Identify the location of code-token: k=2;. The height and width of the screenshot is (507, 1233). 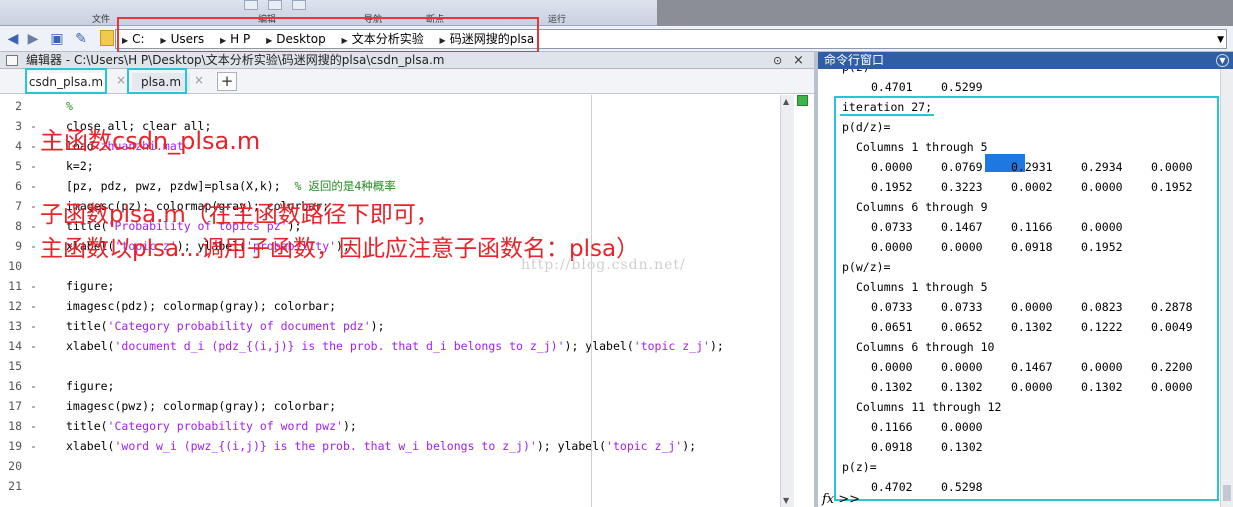
(80, 166).